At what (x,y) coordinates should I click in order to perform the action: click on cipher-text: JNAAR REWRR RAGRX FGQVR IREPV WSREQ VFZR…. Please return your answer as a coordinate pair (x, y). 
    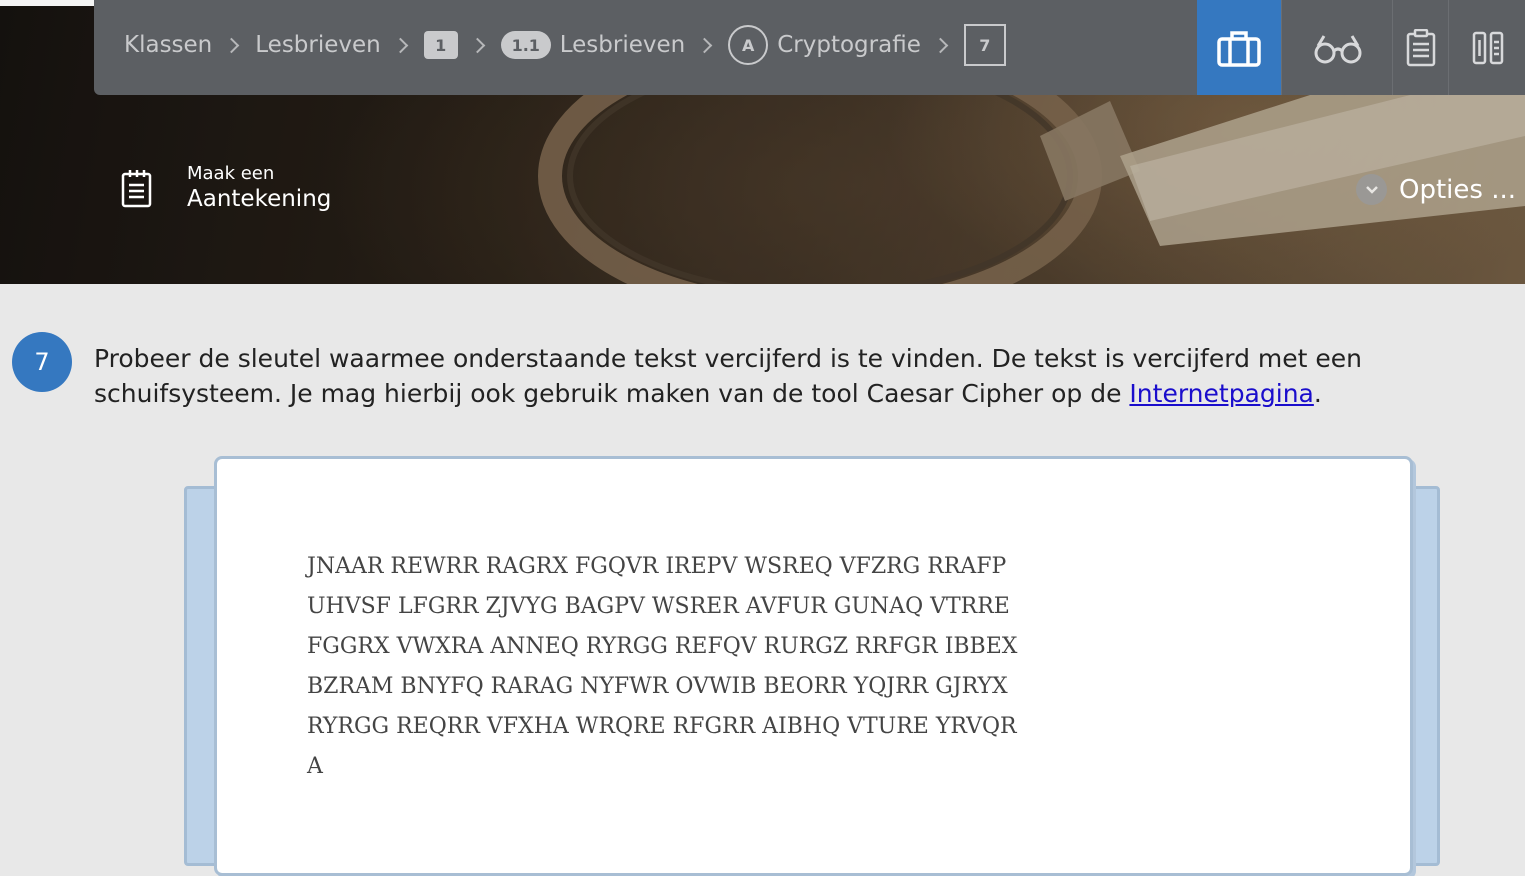
    Looking at the image, I should click on (662, 667).